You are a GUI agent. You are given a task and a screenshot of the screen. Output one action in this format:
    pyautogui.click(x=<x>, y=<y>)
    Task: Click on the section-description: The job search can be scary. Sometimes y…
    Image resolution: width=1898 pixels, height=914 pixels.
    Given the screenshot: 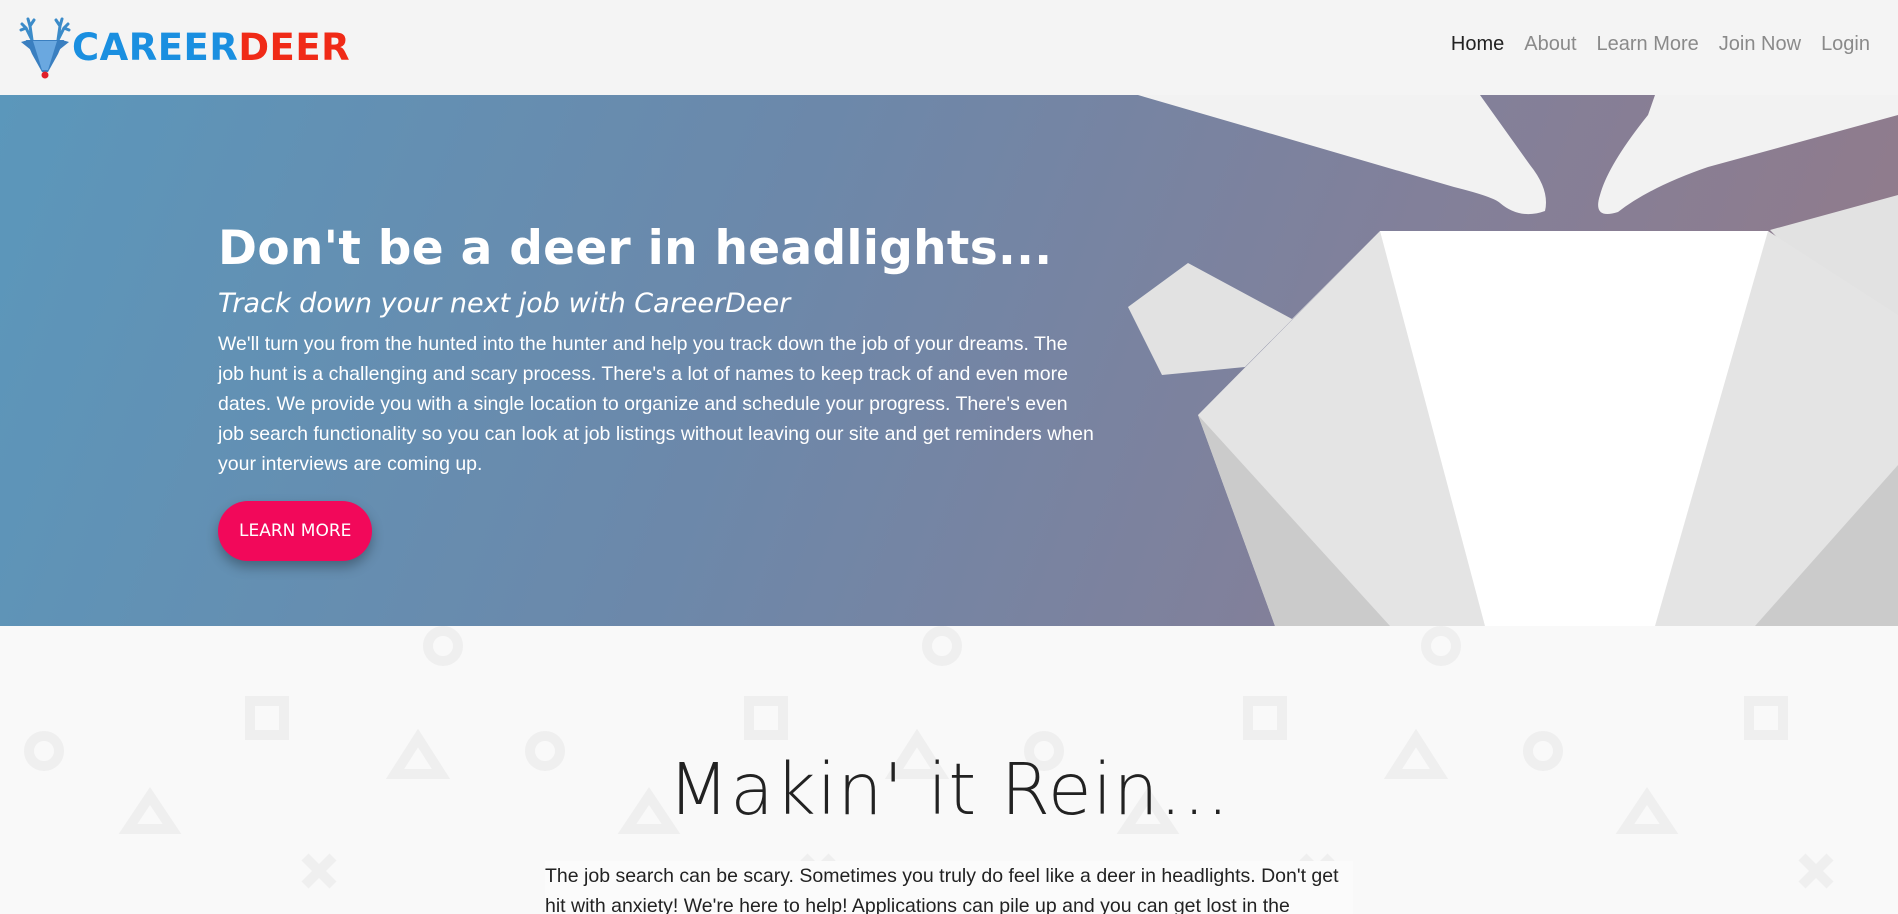 What is the action you would take?
    pyautogui.click(x=949, y=887)
    